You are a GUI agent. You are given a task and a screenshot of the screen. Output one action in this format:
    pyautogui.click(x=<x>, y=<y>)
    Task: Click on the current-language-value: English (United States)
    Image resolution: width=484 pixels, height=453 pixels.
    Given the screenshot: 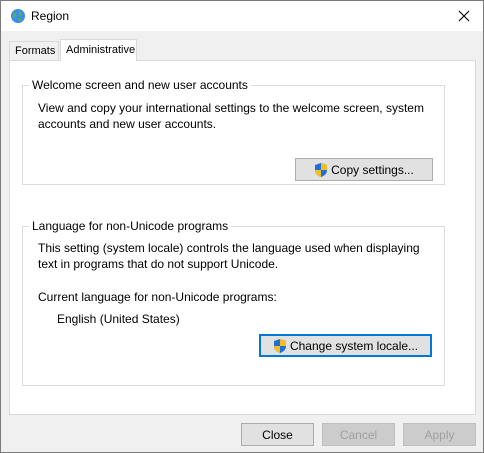 What is the action you would take?
    pyautogui.click(x=118, y=319)
    